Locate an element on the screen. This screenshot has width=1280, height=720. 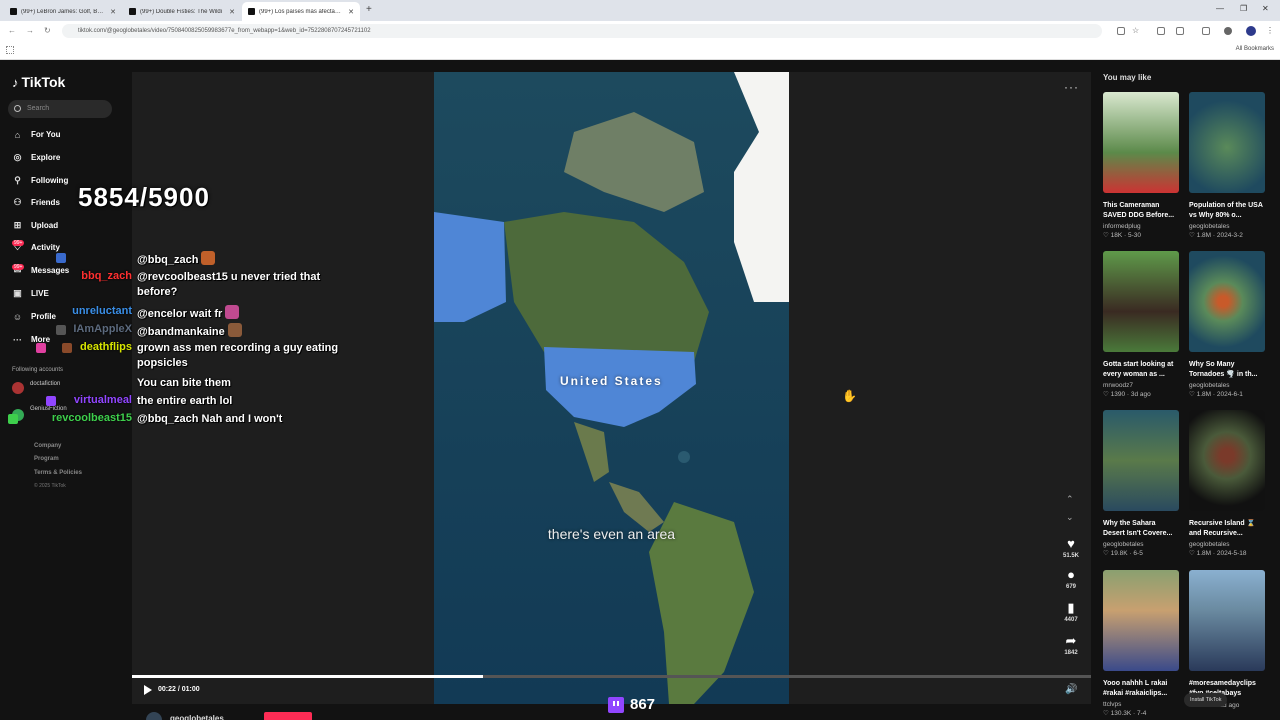
bookmark-count: 4407 is located at coordinates (1071, 620).